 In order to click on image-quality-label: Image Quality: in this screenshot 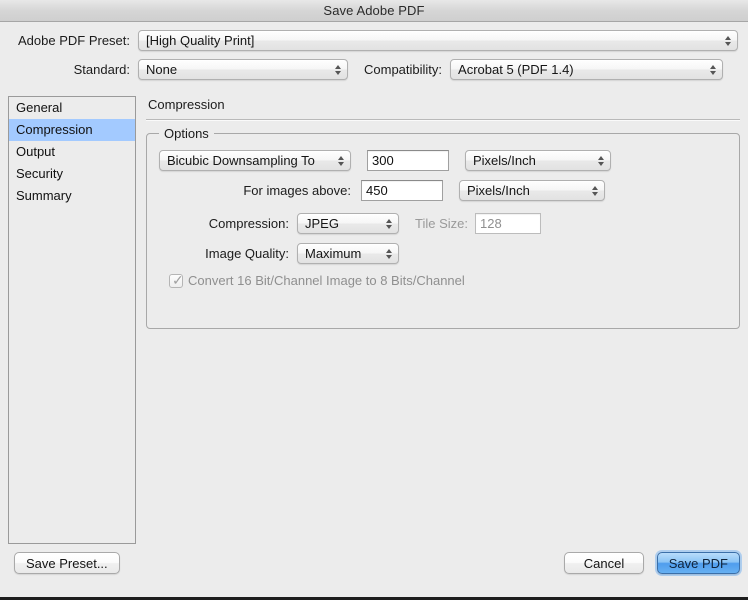, I will do `click(247, 253)`.